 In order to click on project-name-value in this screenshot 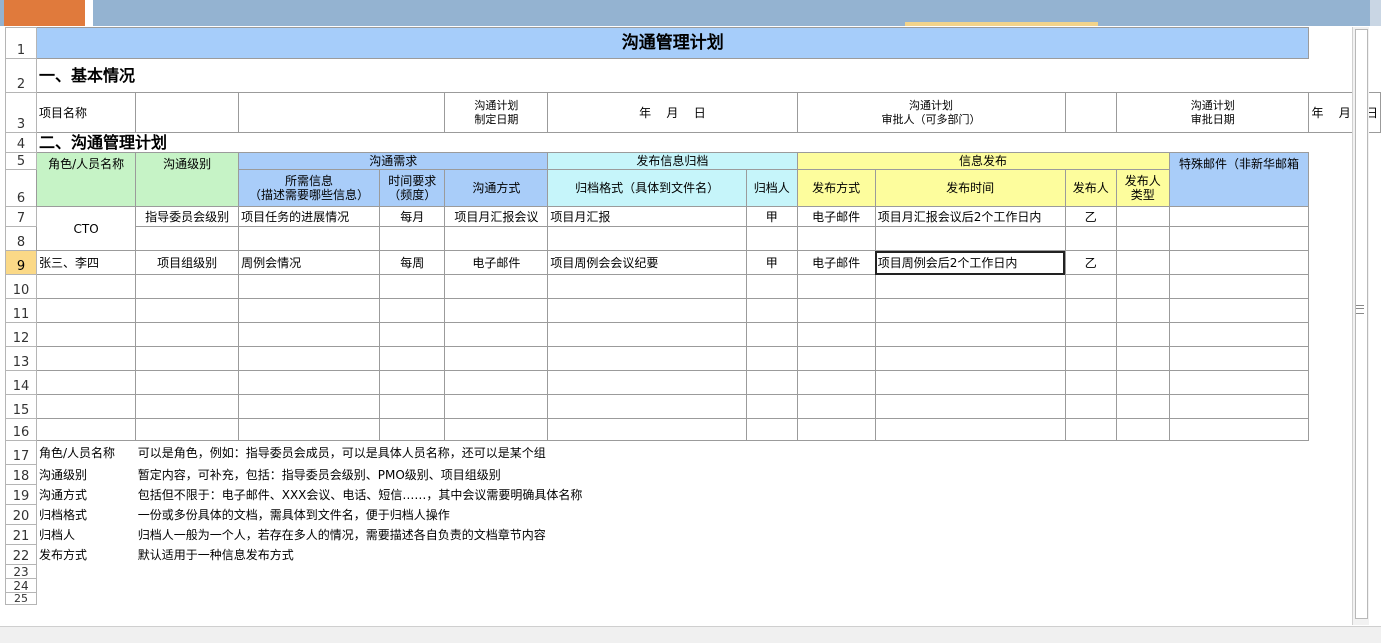, I will do `click(342, 112)`.